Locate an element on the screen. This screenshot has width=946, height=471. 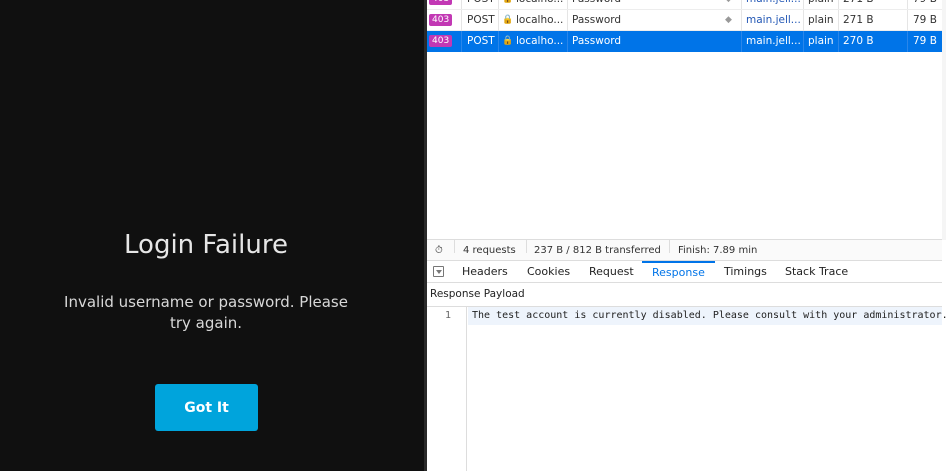
transferred-cell: 270 B is located at coordinates (858, 41).